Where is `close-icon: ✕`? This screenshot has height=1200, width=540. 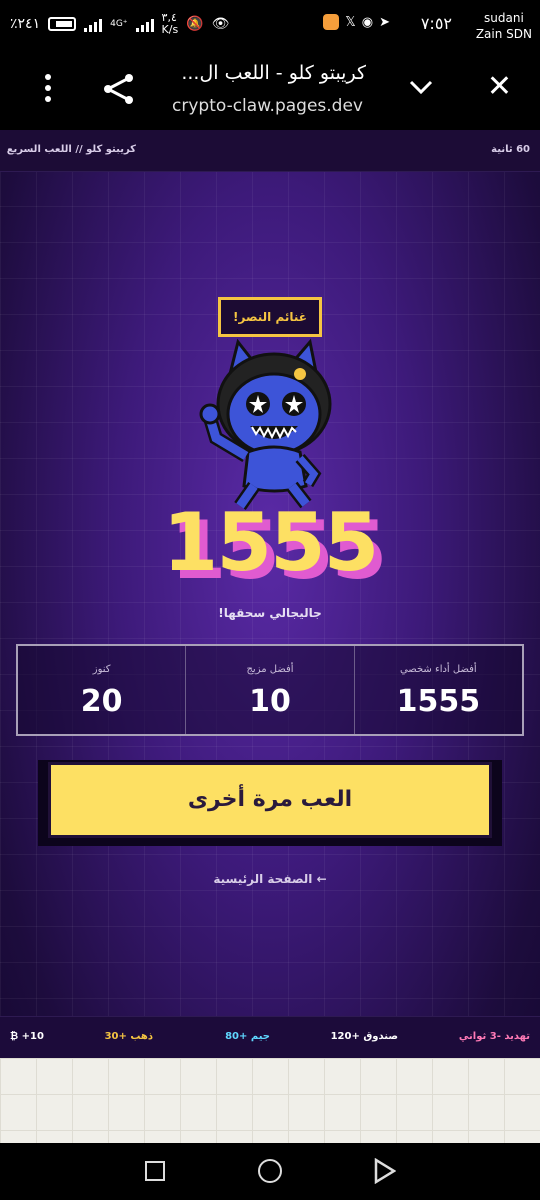
close-icon: ✕ is located at coordinates (499, 87).